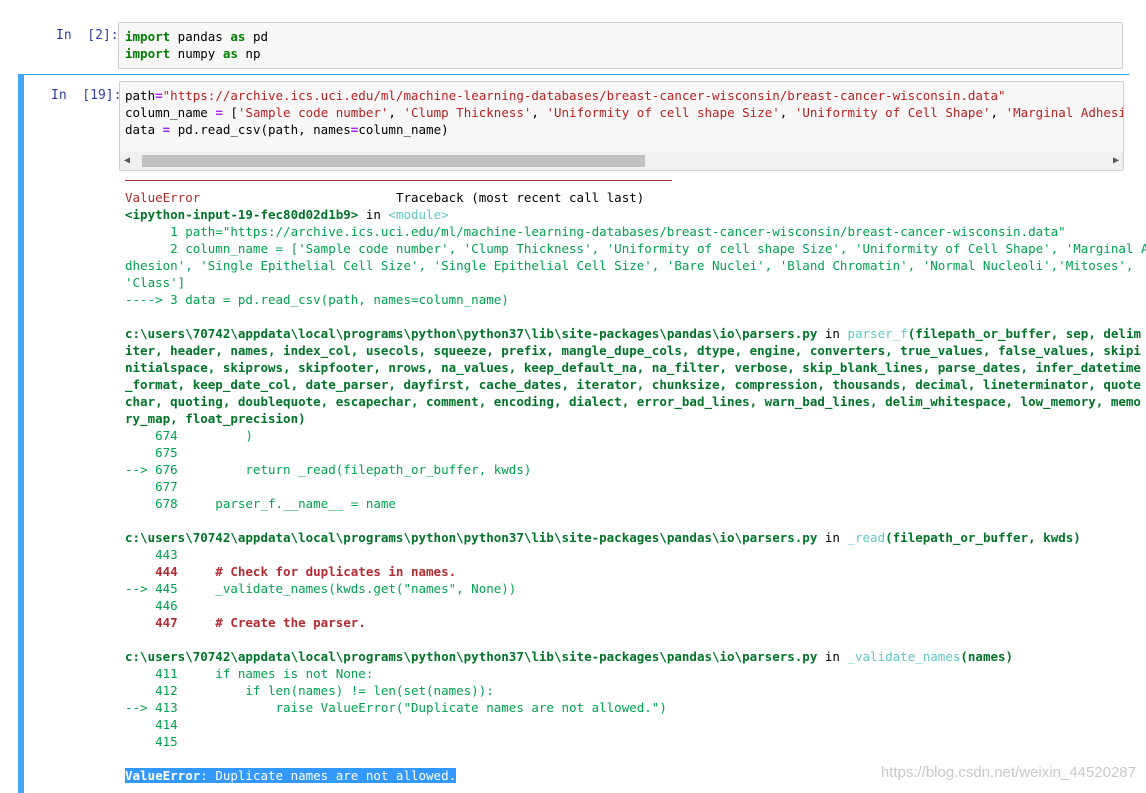  What do you see at coordinates (987, 656) in the screenshot?
I see `frame-args: (names)` at bounding box center [987, 656].